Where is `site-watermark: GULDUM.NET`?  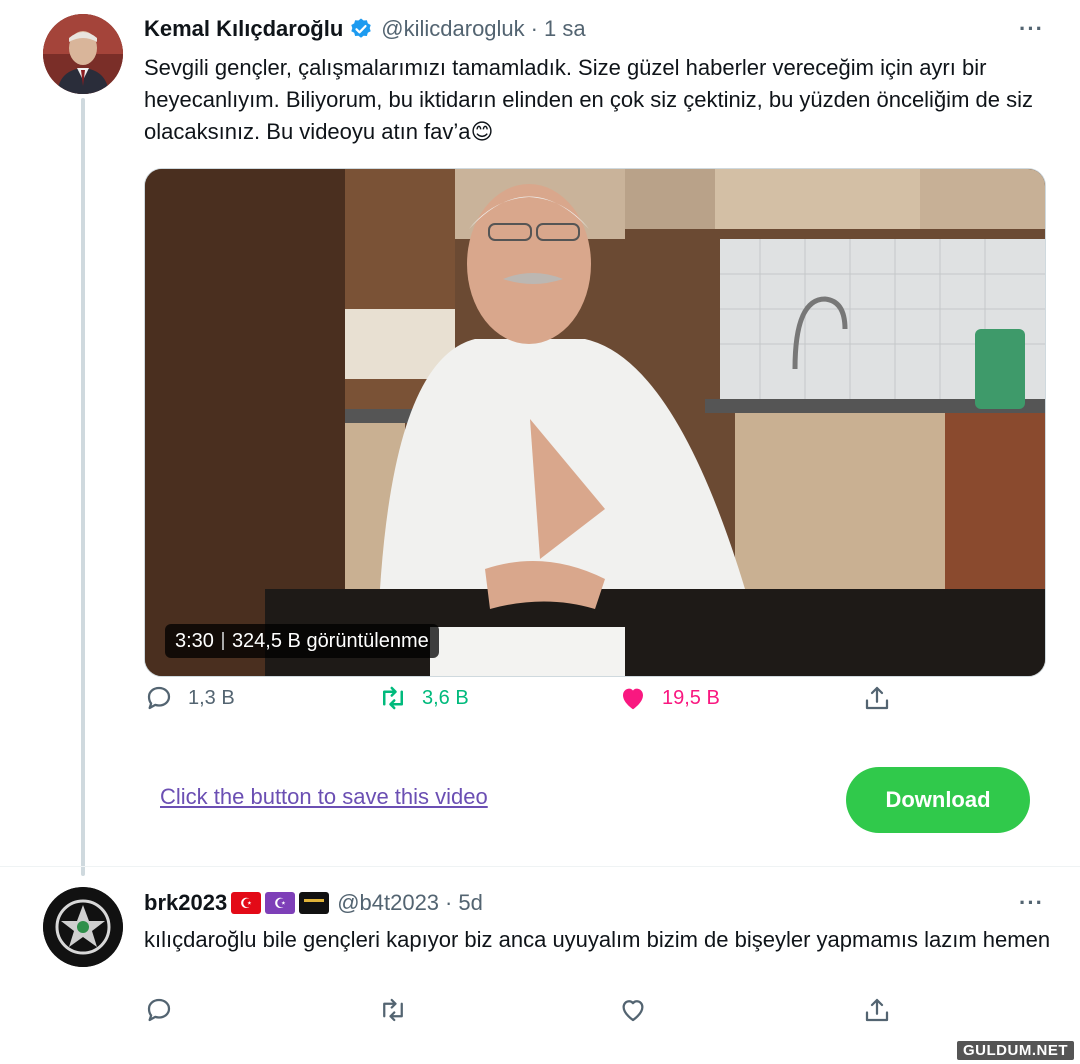 site-watermark: GULDUM.NET is located at coordinates (1015, 1050).